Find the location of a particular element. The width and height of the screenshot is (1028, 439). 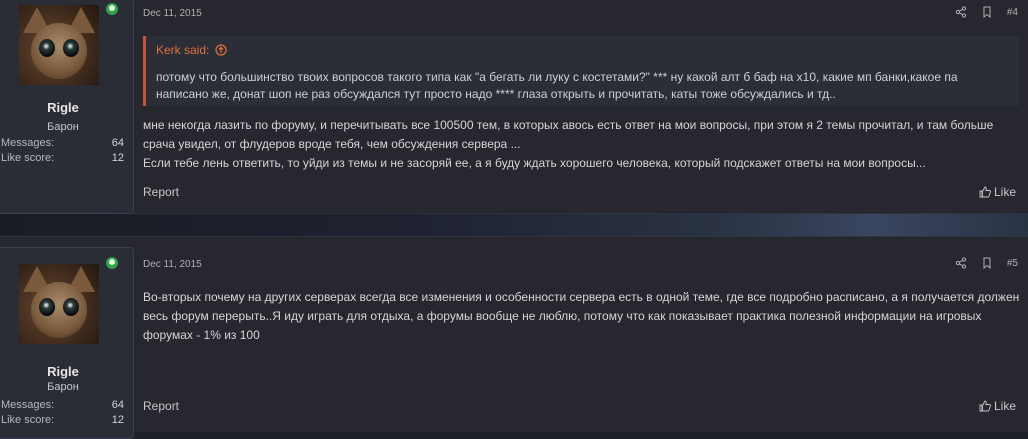

post-actions: #5 is located at coordinates (986, 263).